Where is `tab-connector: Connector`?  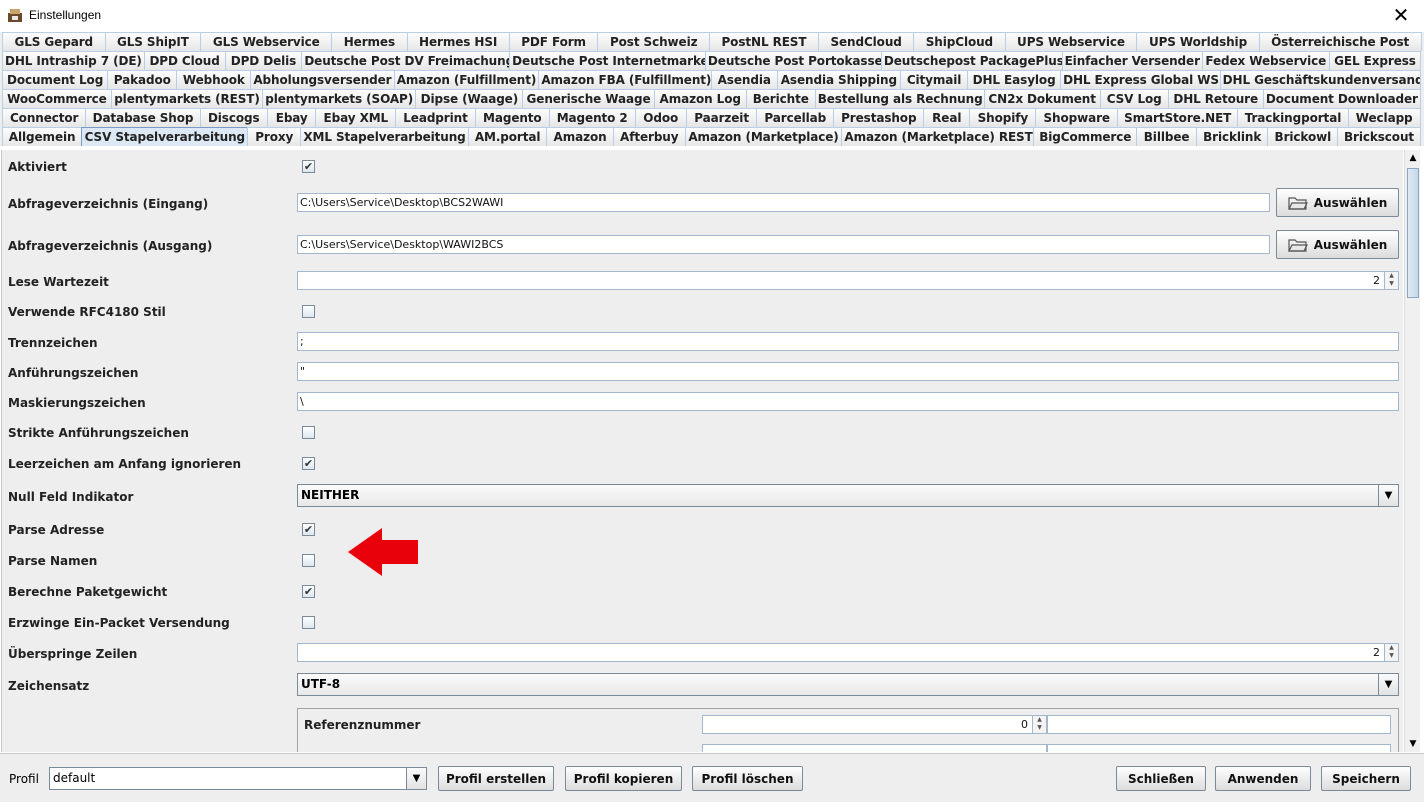
tab-connector: Connector is located at coordinates (44, 117).